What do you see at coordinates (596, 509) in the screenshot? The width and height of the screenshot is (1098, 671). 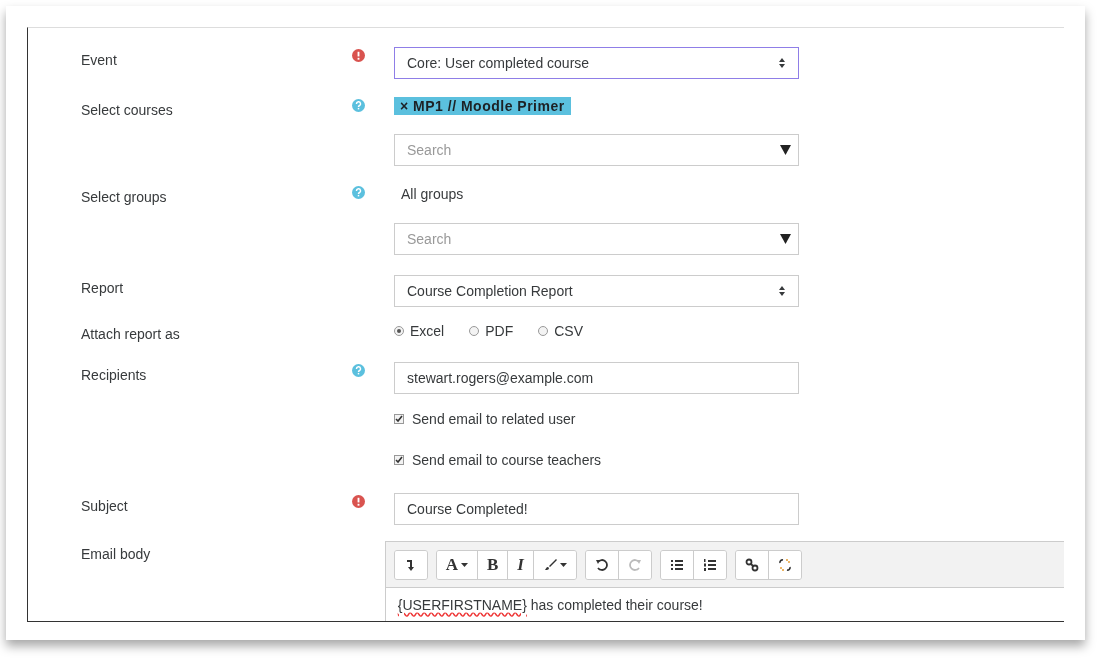 I see `subject-field: Course Completed!` at bounding box center [596, 509].